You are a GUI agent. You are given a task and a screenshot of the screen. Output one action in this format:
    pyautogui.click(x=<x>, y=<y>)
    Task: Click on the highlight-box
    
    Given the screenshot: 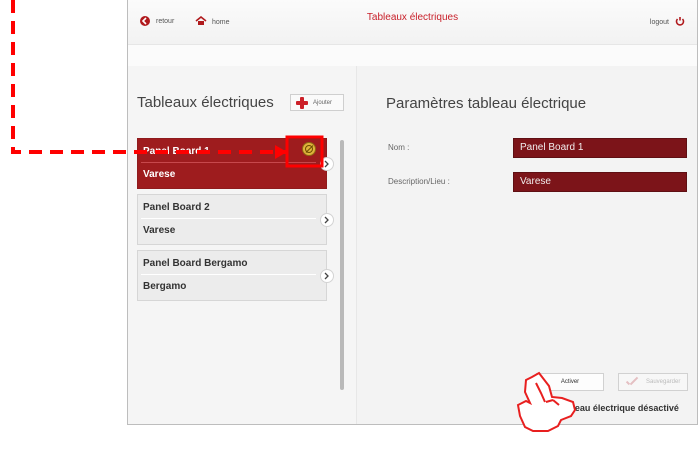 What is the action you would take?
    pyautogui.click(x=304, y=151)
    